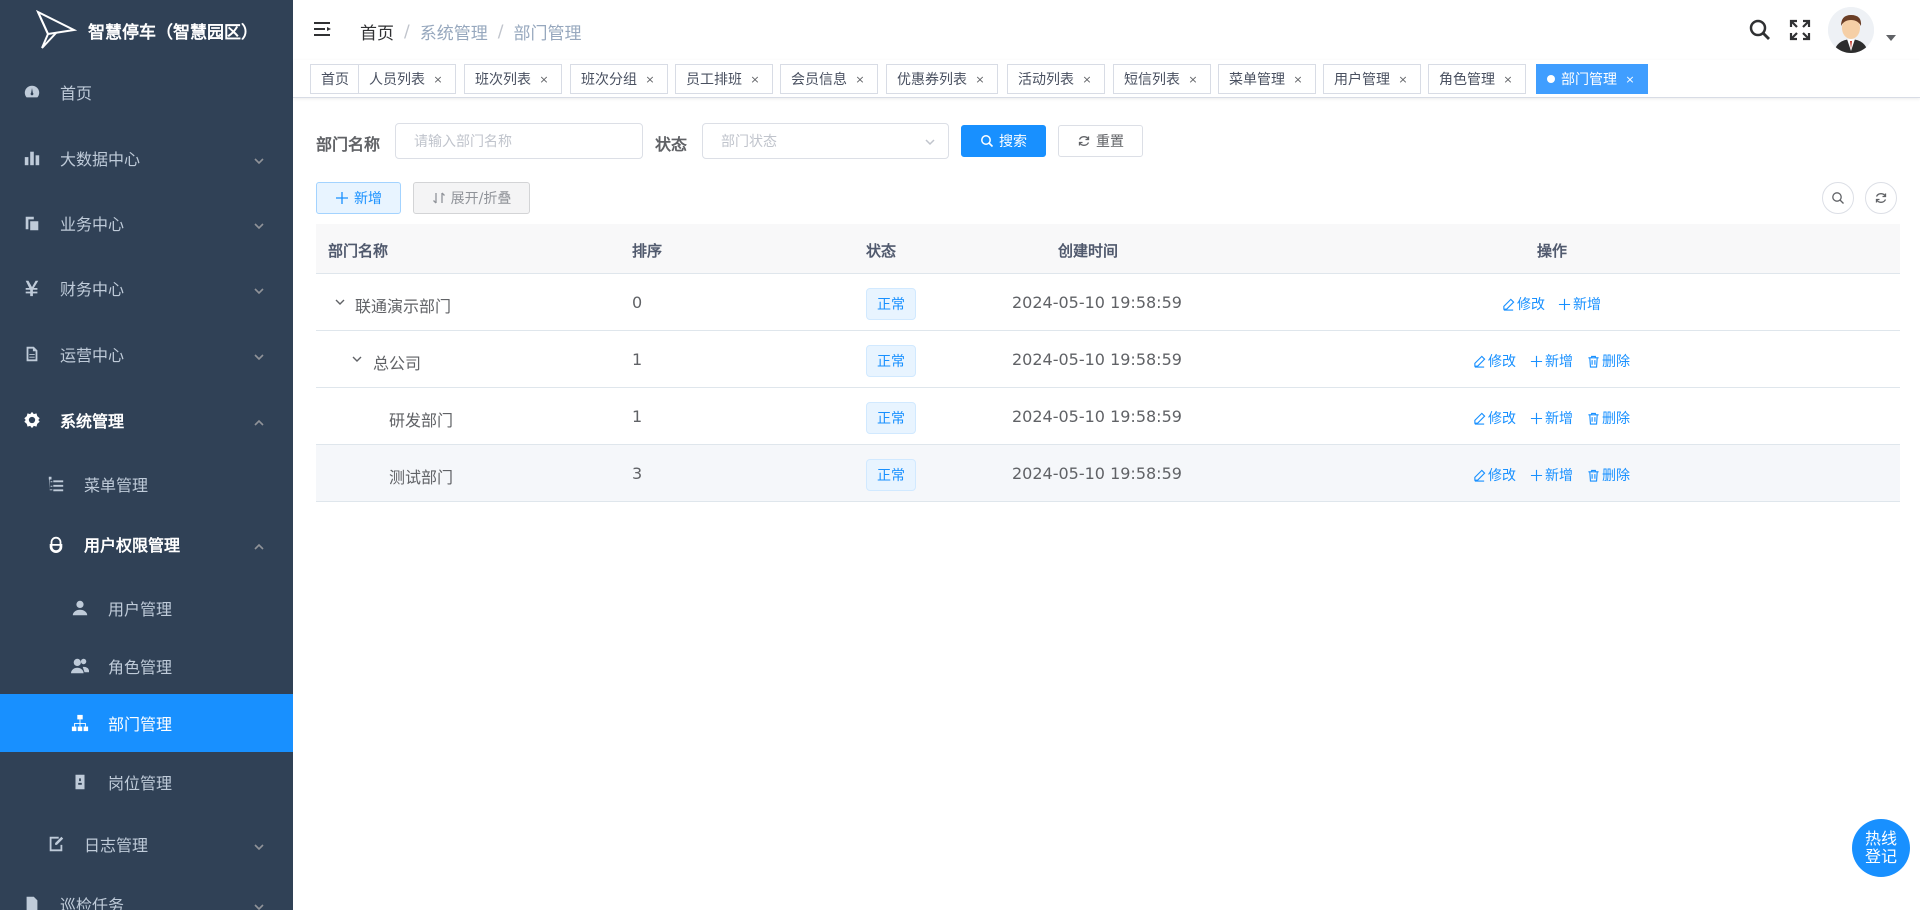 The height and width of the screenshot is (910, 1920). Describe the element at coordinates (471, 198) in the screenshot. I see `expand-collapse-button: 展开/折叠` at that location.